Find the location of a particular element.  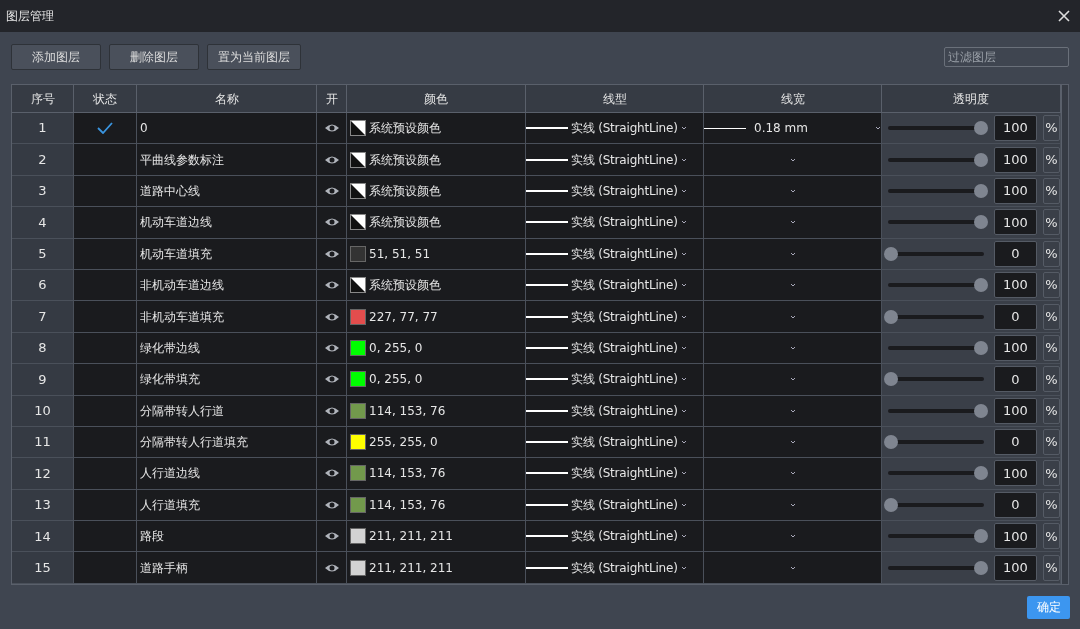

color-value: 227, 77, 77 is located at coordinates (403, 317).